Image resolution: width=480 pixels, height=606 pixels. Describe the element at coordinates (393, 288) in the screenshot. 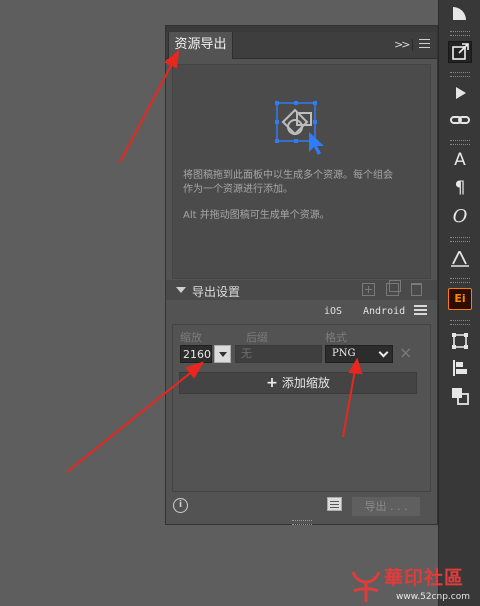

I see `duplicate-icon` at that location.